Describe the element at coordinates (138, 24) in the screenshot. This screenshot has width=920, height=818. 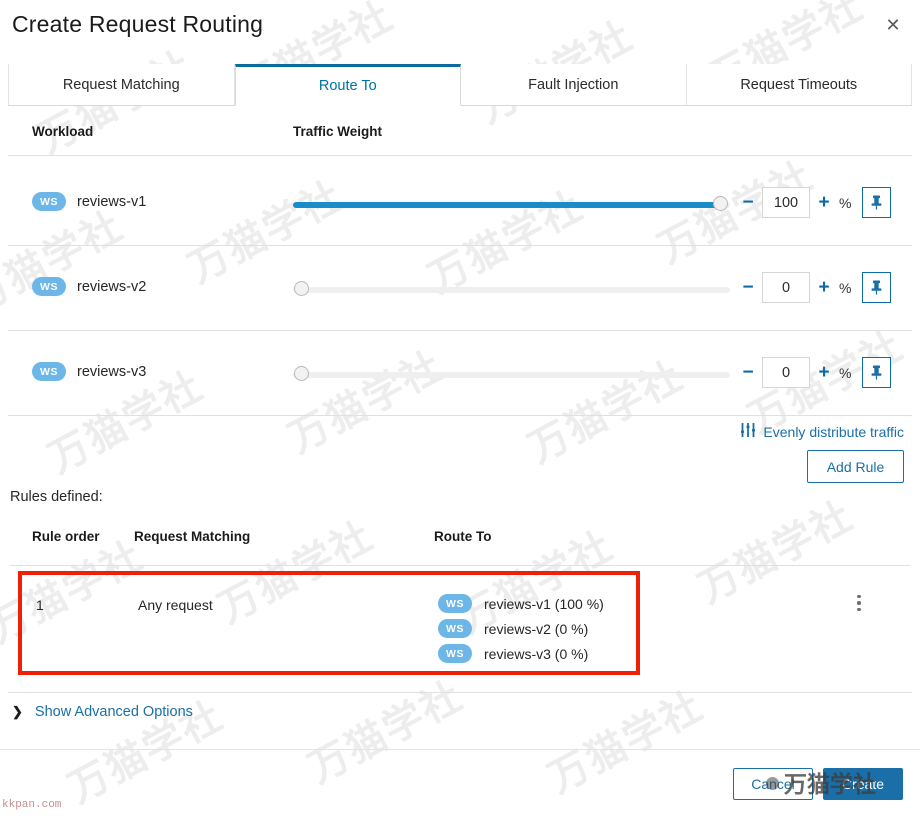
I see `page-title: Create Request Routing` at that location.